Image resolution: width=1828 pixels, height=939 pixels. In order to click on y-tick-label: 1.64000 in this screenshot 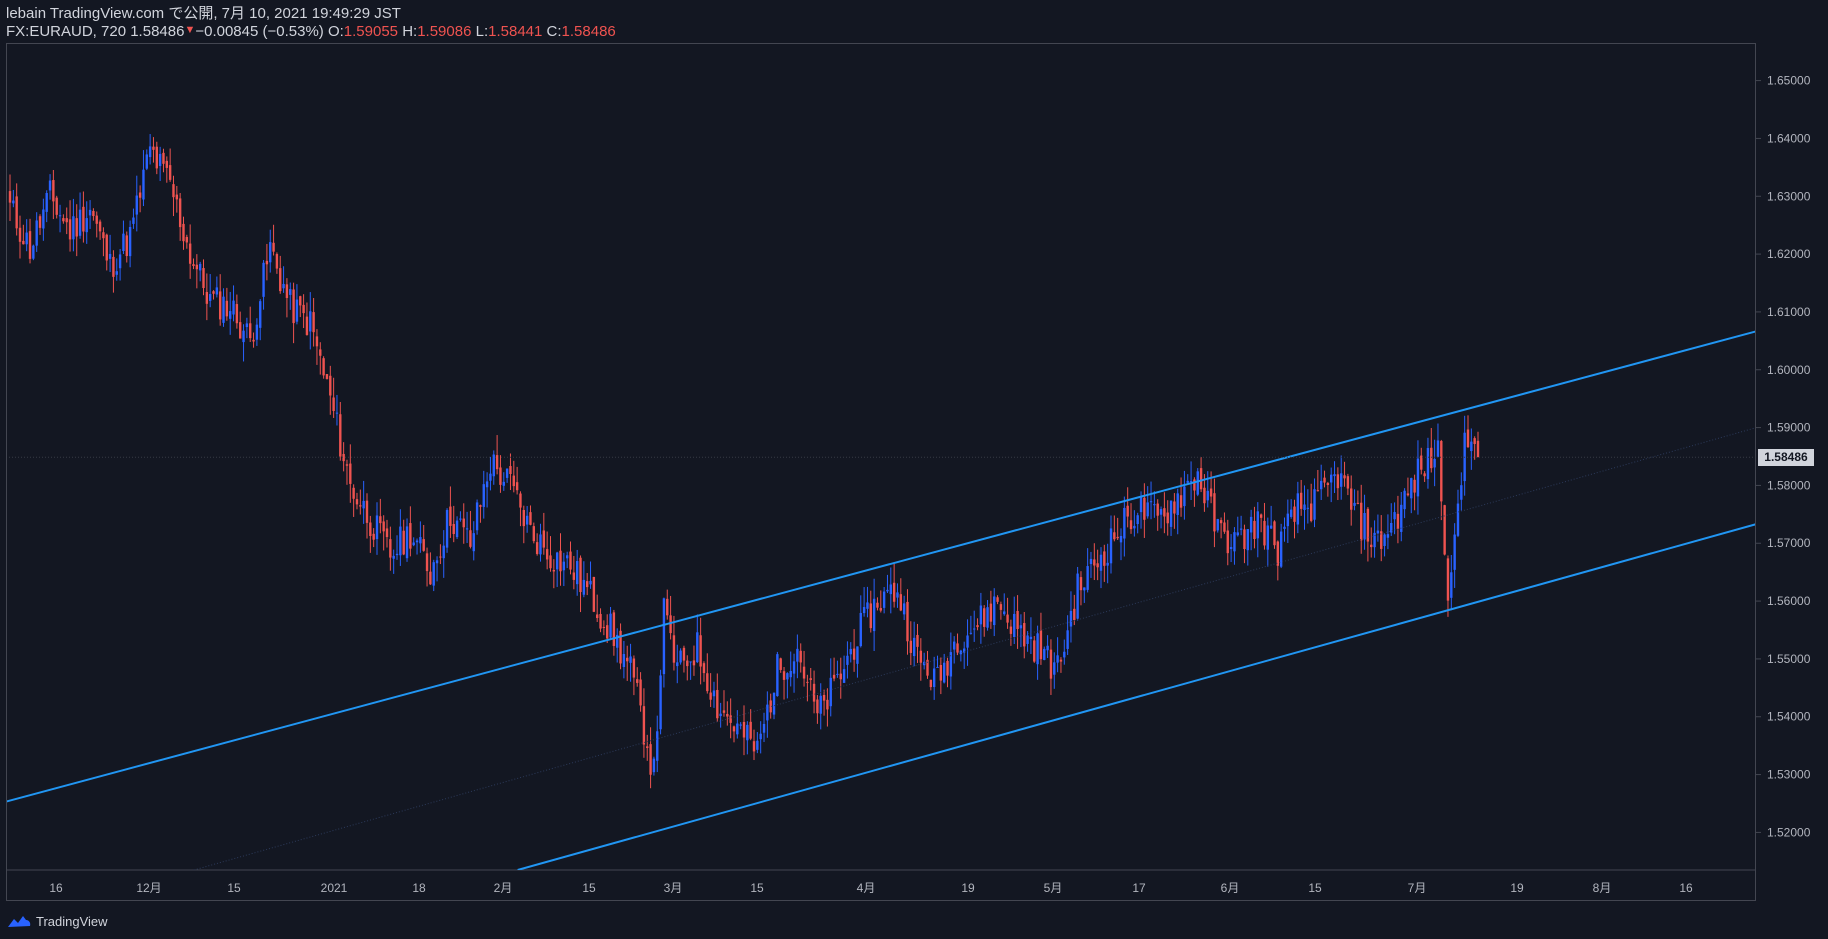, I will do `click(1789, 138)`.